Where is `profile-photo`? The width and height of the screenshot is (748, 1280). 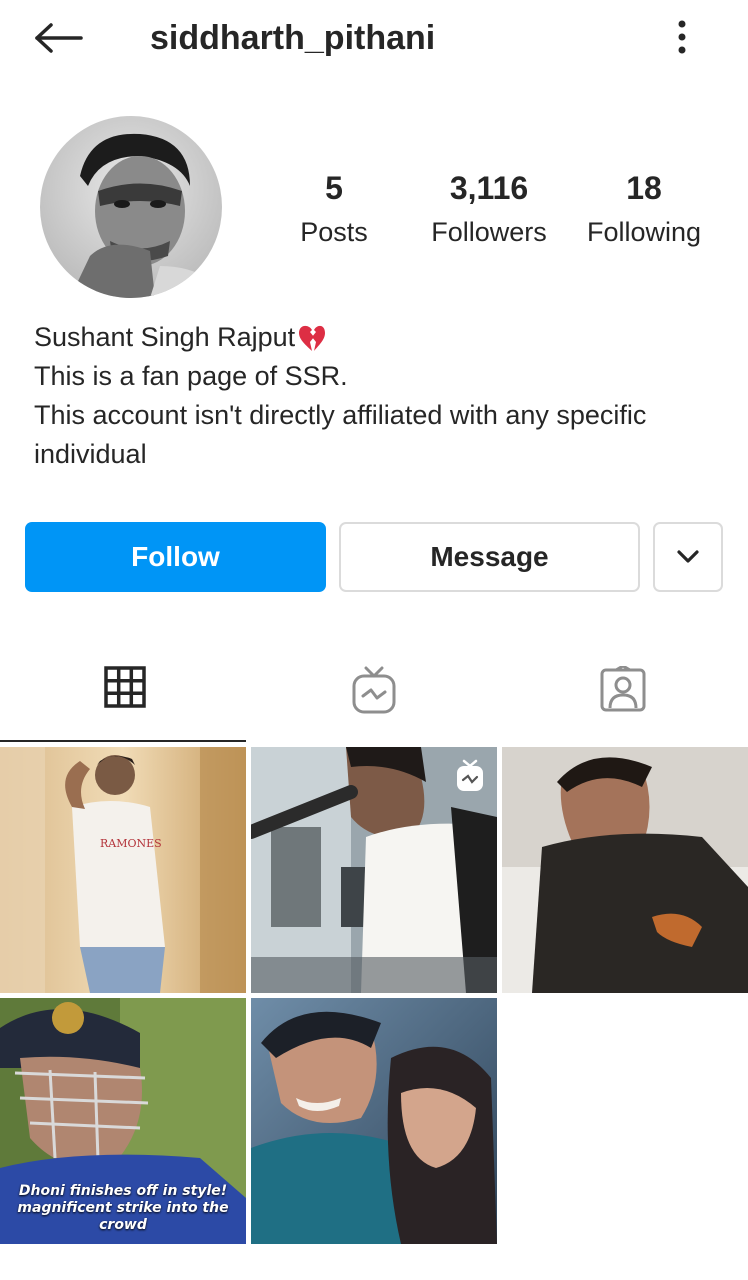 profile-photo is located at coordinates (131, 207).